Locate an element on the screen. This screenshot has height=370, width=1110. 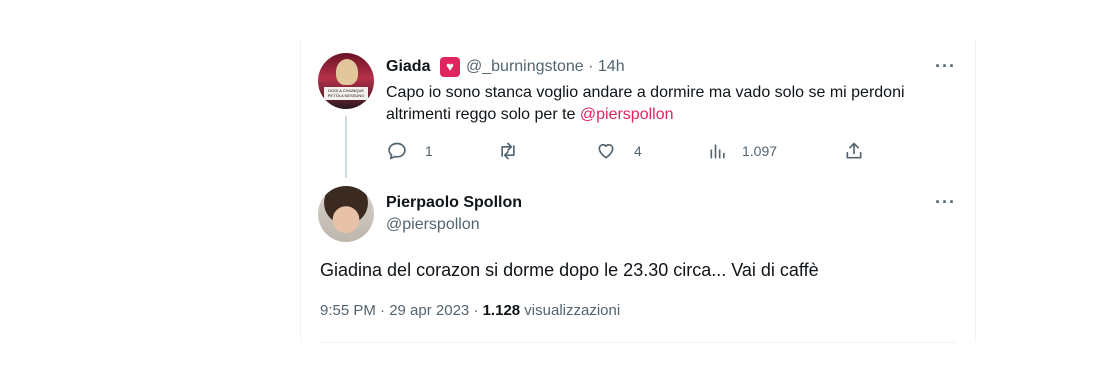
analytics-icon is located at coordinates (717, 151).